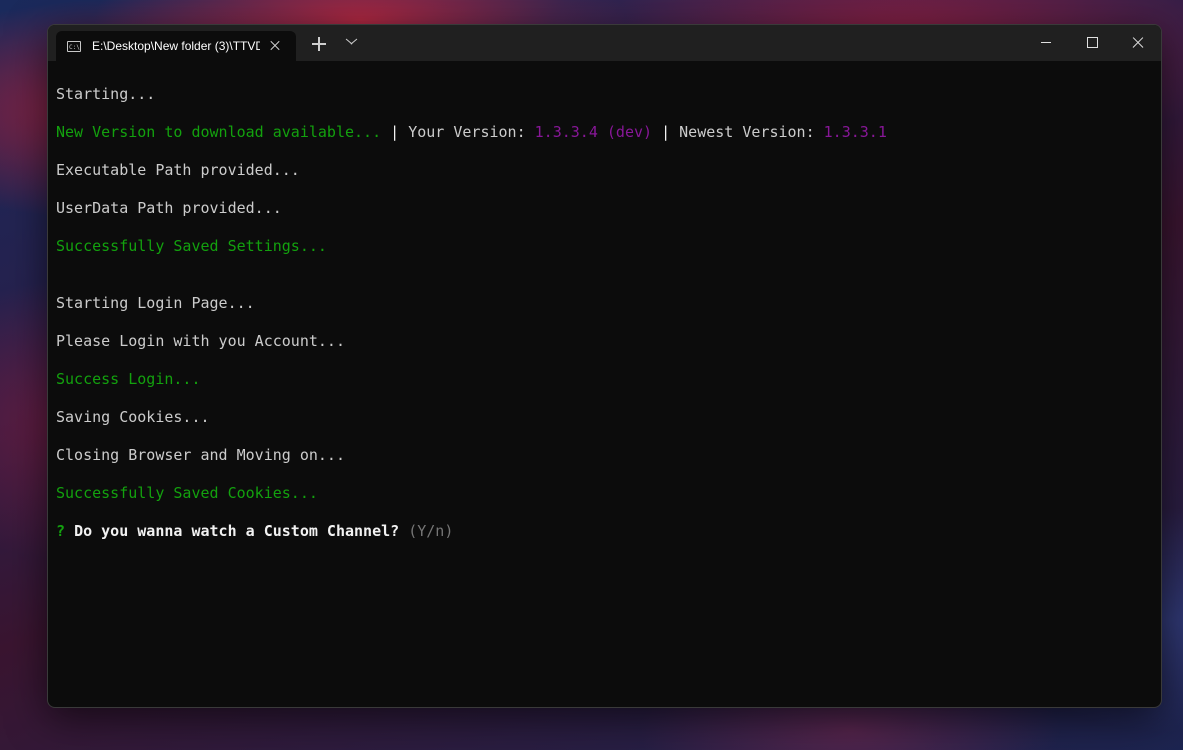  What do you see at coordinates (74, 46) in the screenshot?
I see `terminal-icon: C:\` at bounding box center [74, 46].